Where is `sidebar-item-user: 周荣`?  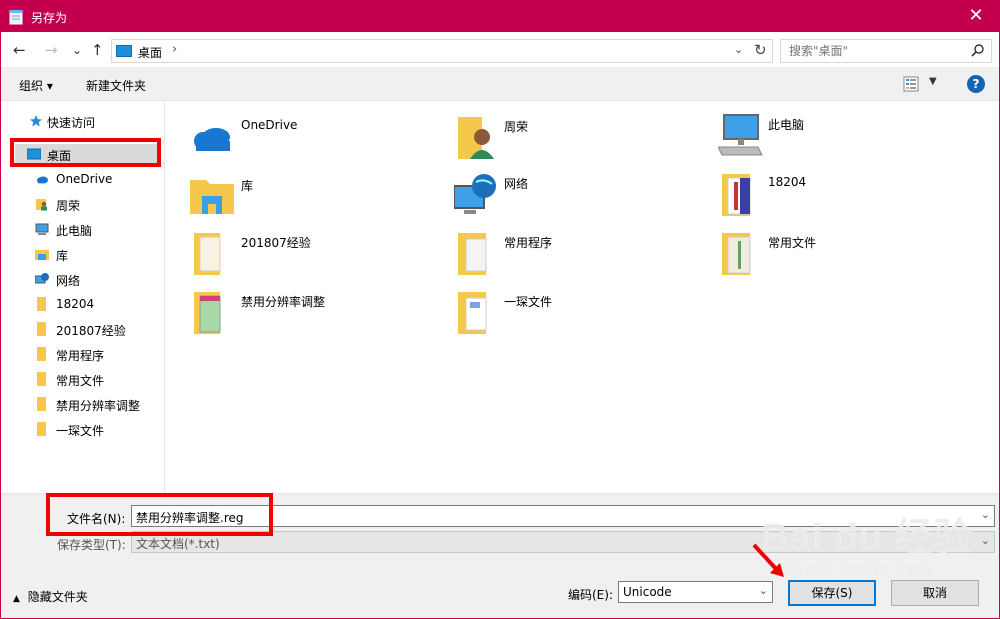 sidebar-item-user: 周荣 is located at coordinates (83, 205).